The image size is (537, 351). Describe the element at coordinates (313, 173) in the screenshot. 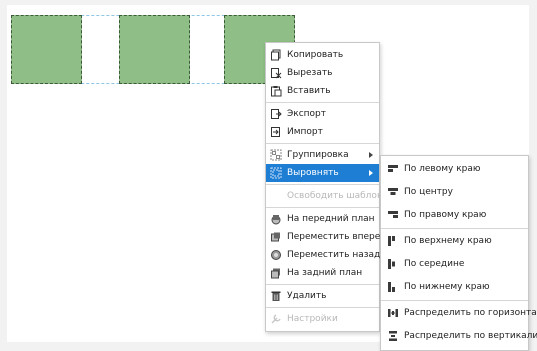

I see `menu-item-label: Выровнять` at that location.